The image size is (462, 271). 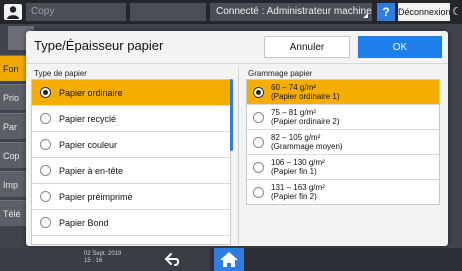 I want to click on date-time: 02 Sept. 2019 15 : 16, so click(x=102, y=258).